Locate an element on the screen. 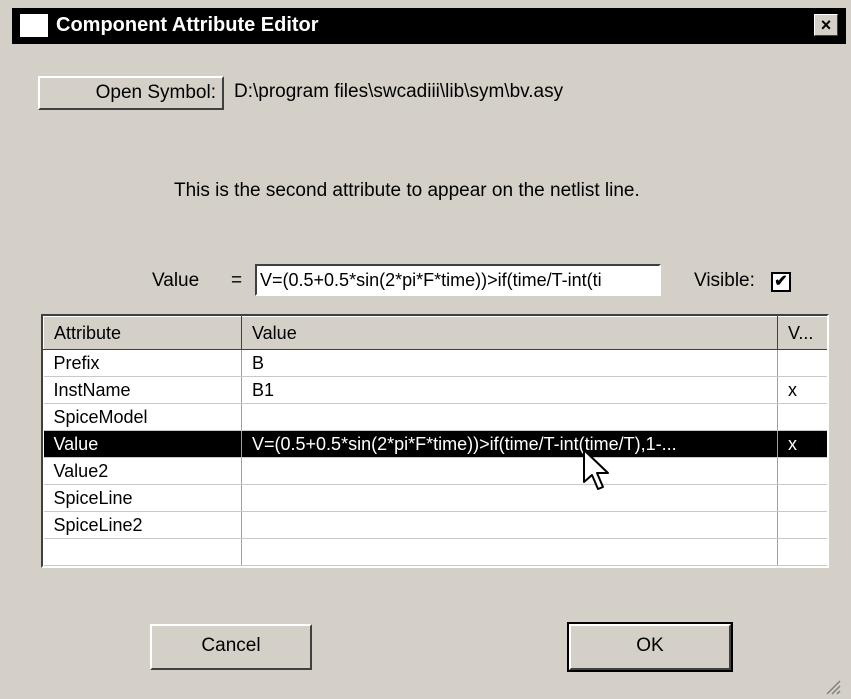 This screenshot has height=699, width=851. cancel-button: Cancel is located at coordinates (231, 647).